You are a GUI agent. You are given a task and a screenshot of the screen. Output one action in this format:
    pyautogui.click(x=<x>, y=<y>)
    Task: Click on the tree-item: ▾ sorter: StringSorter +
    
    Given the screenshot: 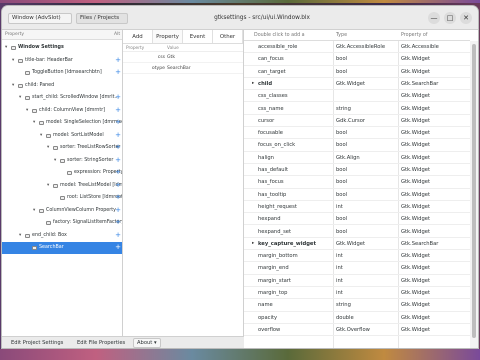 What is the action you would take?
    pyautogui.click(x=62, y=161)
    